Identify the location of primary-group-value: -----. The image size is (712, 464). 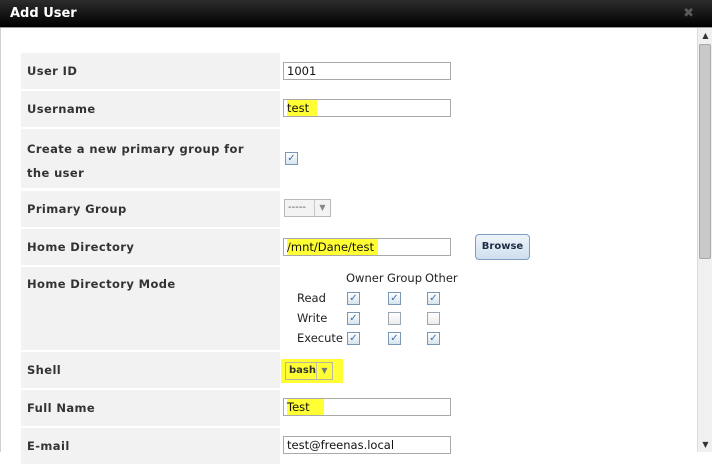
(297, 207).